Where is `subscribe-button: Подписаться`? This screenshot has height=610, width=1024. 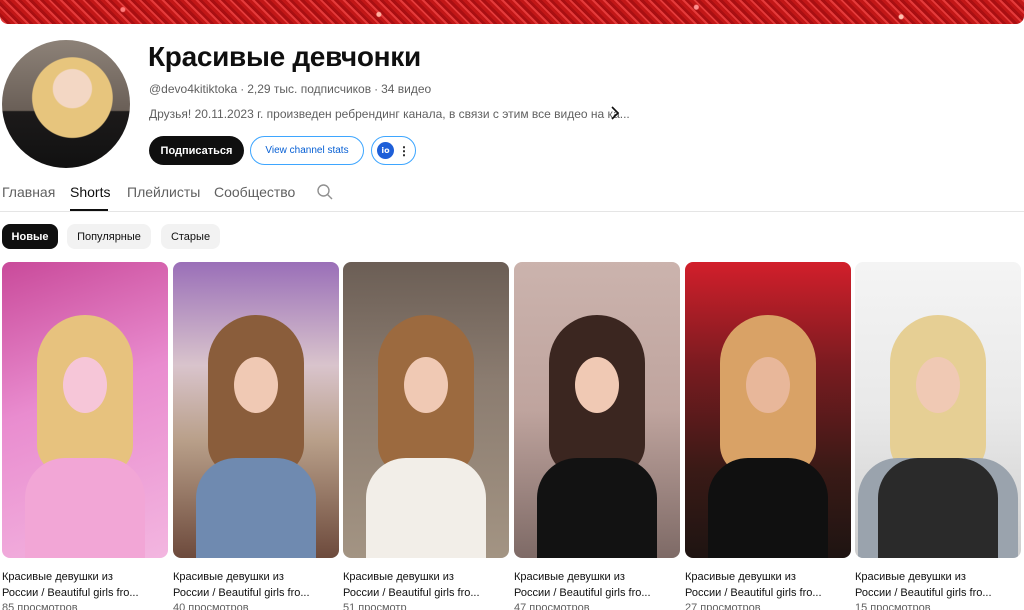
subscribe-button: Подписаться is located at coordinates (196, 150).